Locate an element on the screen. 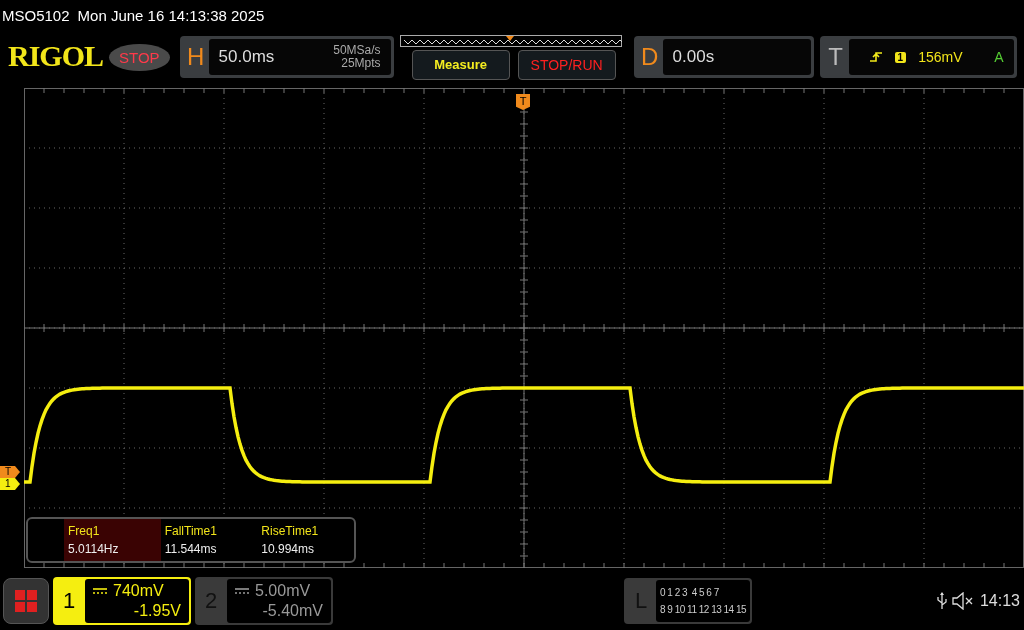  logic-channel-numbers: 8 9 10 11 12 13 14 15 is located at coordinates (704, 610).